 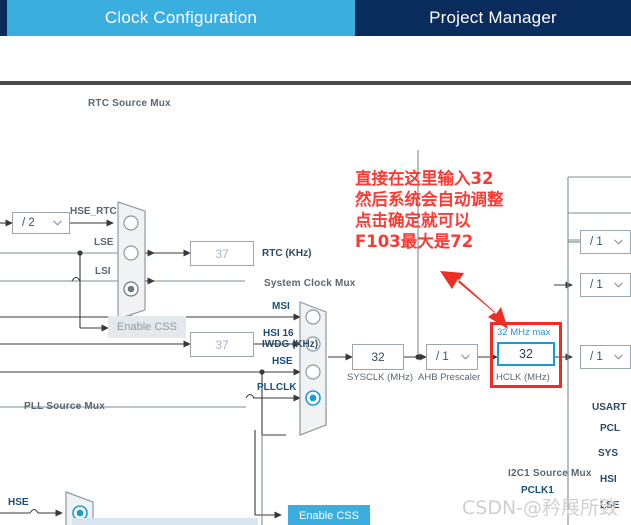 What do you see at coordinates (147, 327) in the screenshot?
I see `enable-css-rtc-button: Enable CSS` at bounding box center [147, 327].